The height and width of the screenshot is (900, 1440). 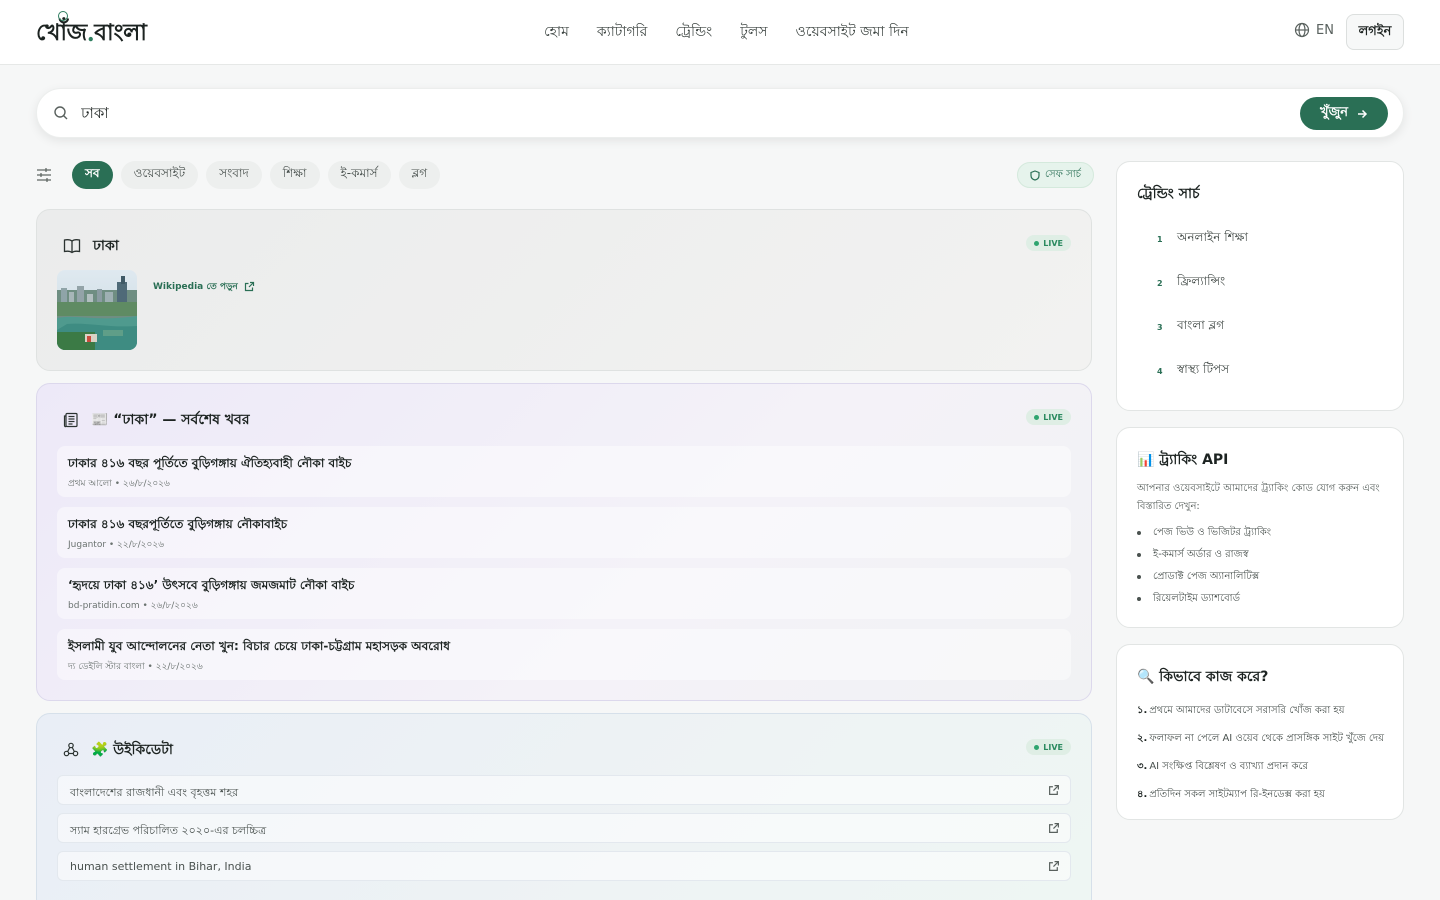 I want to click on trending-item: 1 অনলাইন শিক্ষা, so click(x=1202, y=239).